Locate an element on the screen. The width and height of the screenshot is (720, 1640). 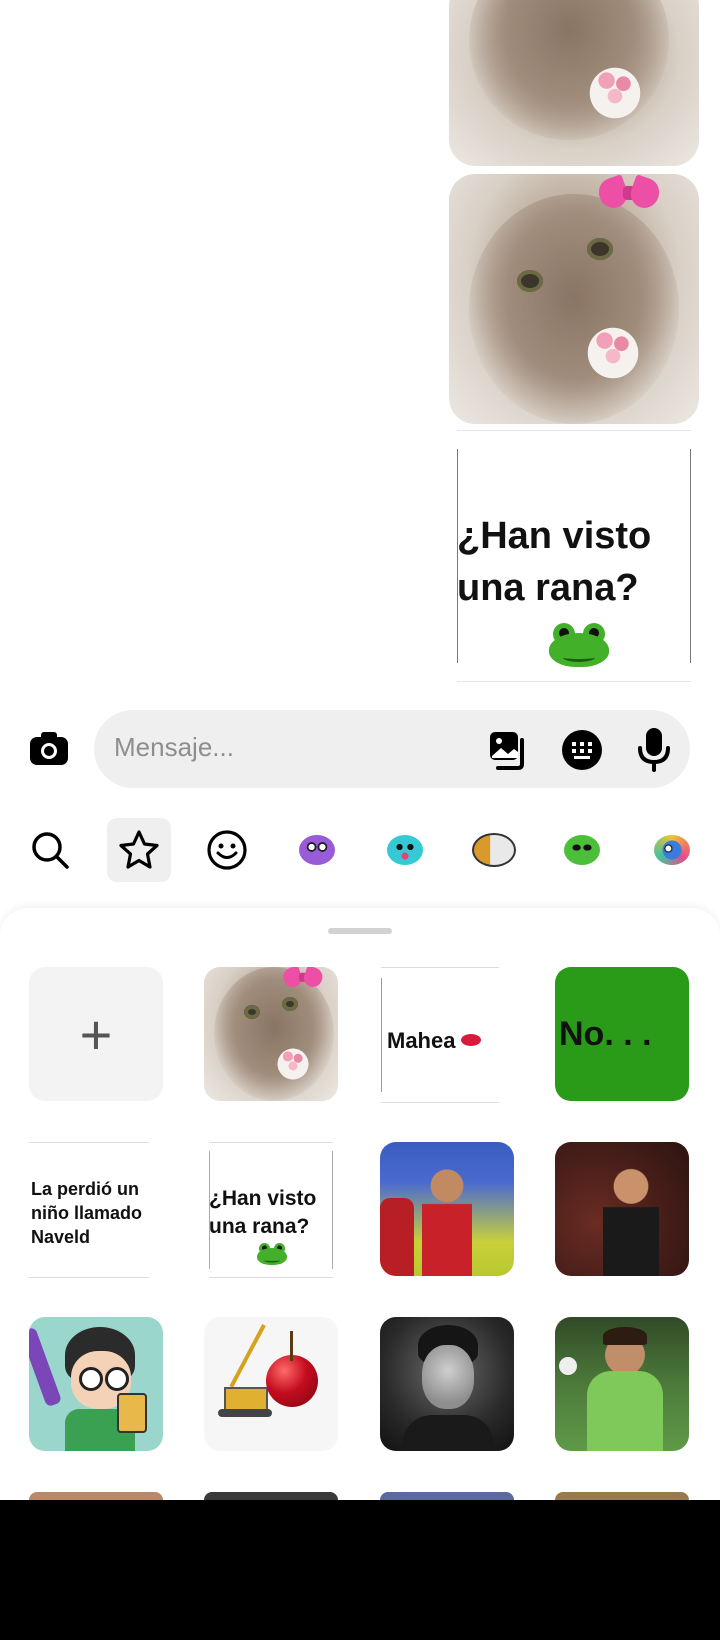
colorful-creature-sticker is located at coordinates (672, 850).